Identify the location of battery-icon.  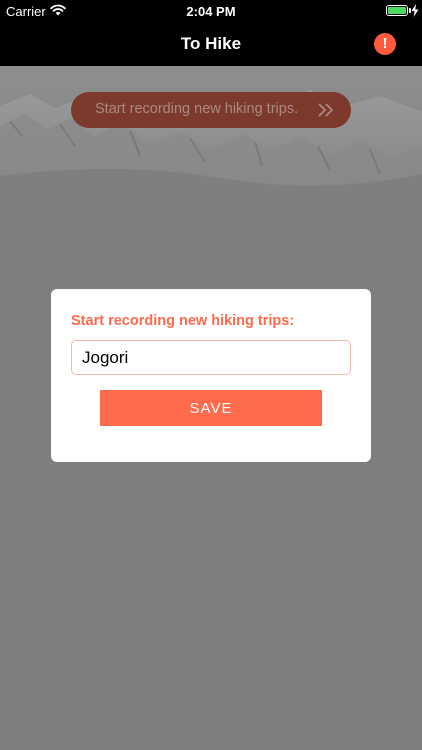
(397, 10).